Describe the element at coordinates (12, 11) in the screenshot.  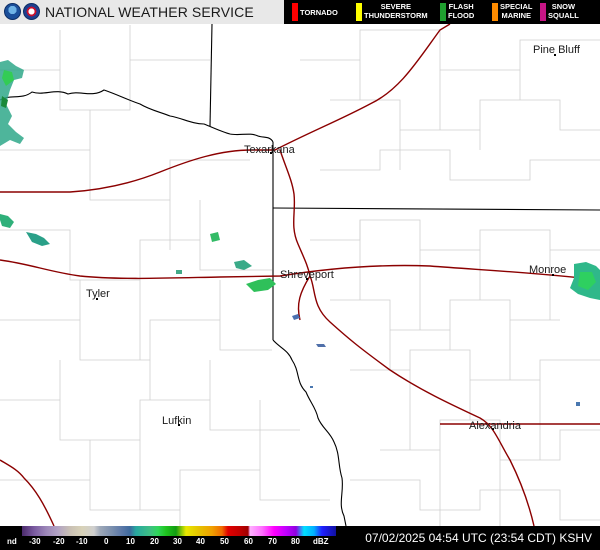
I see `noaa-logo-icon` at that location.